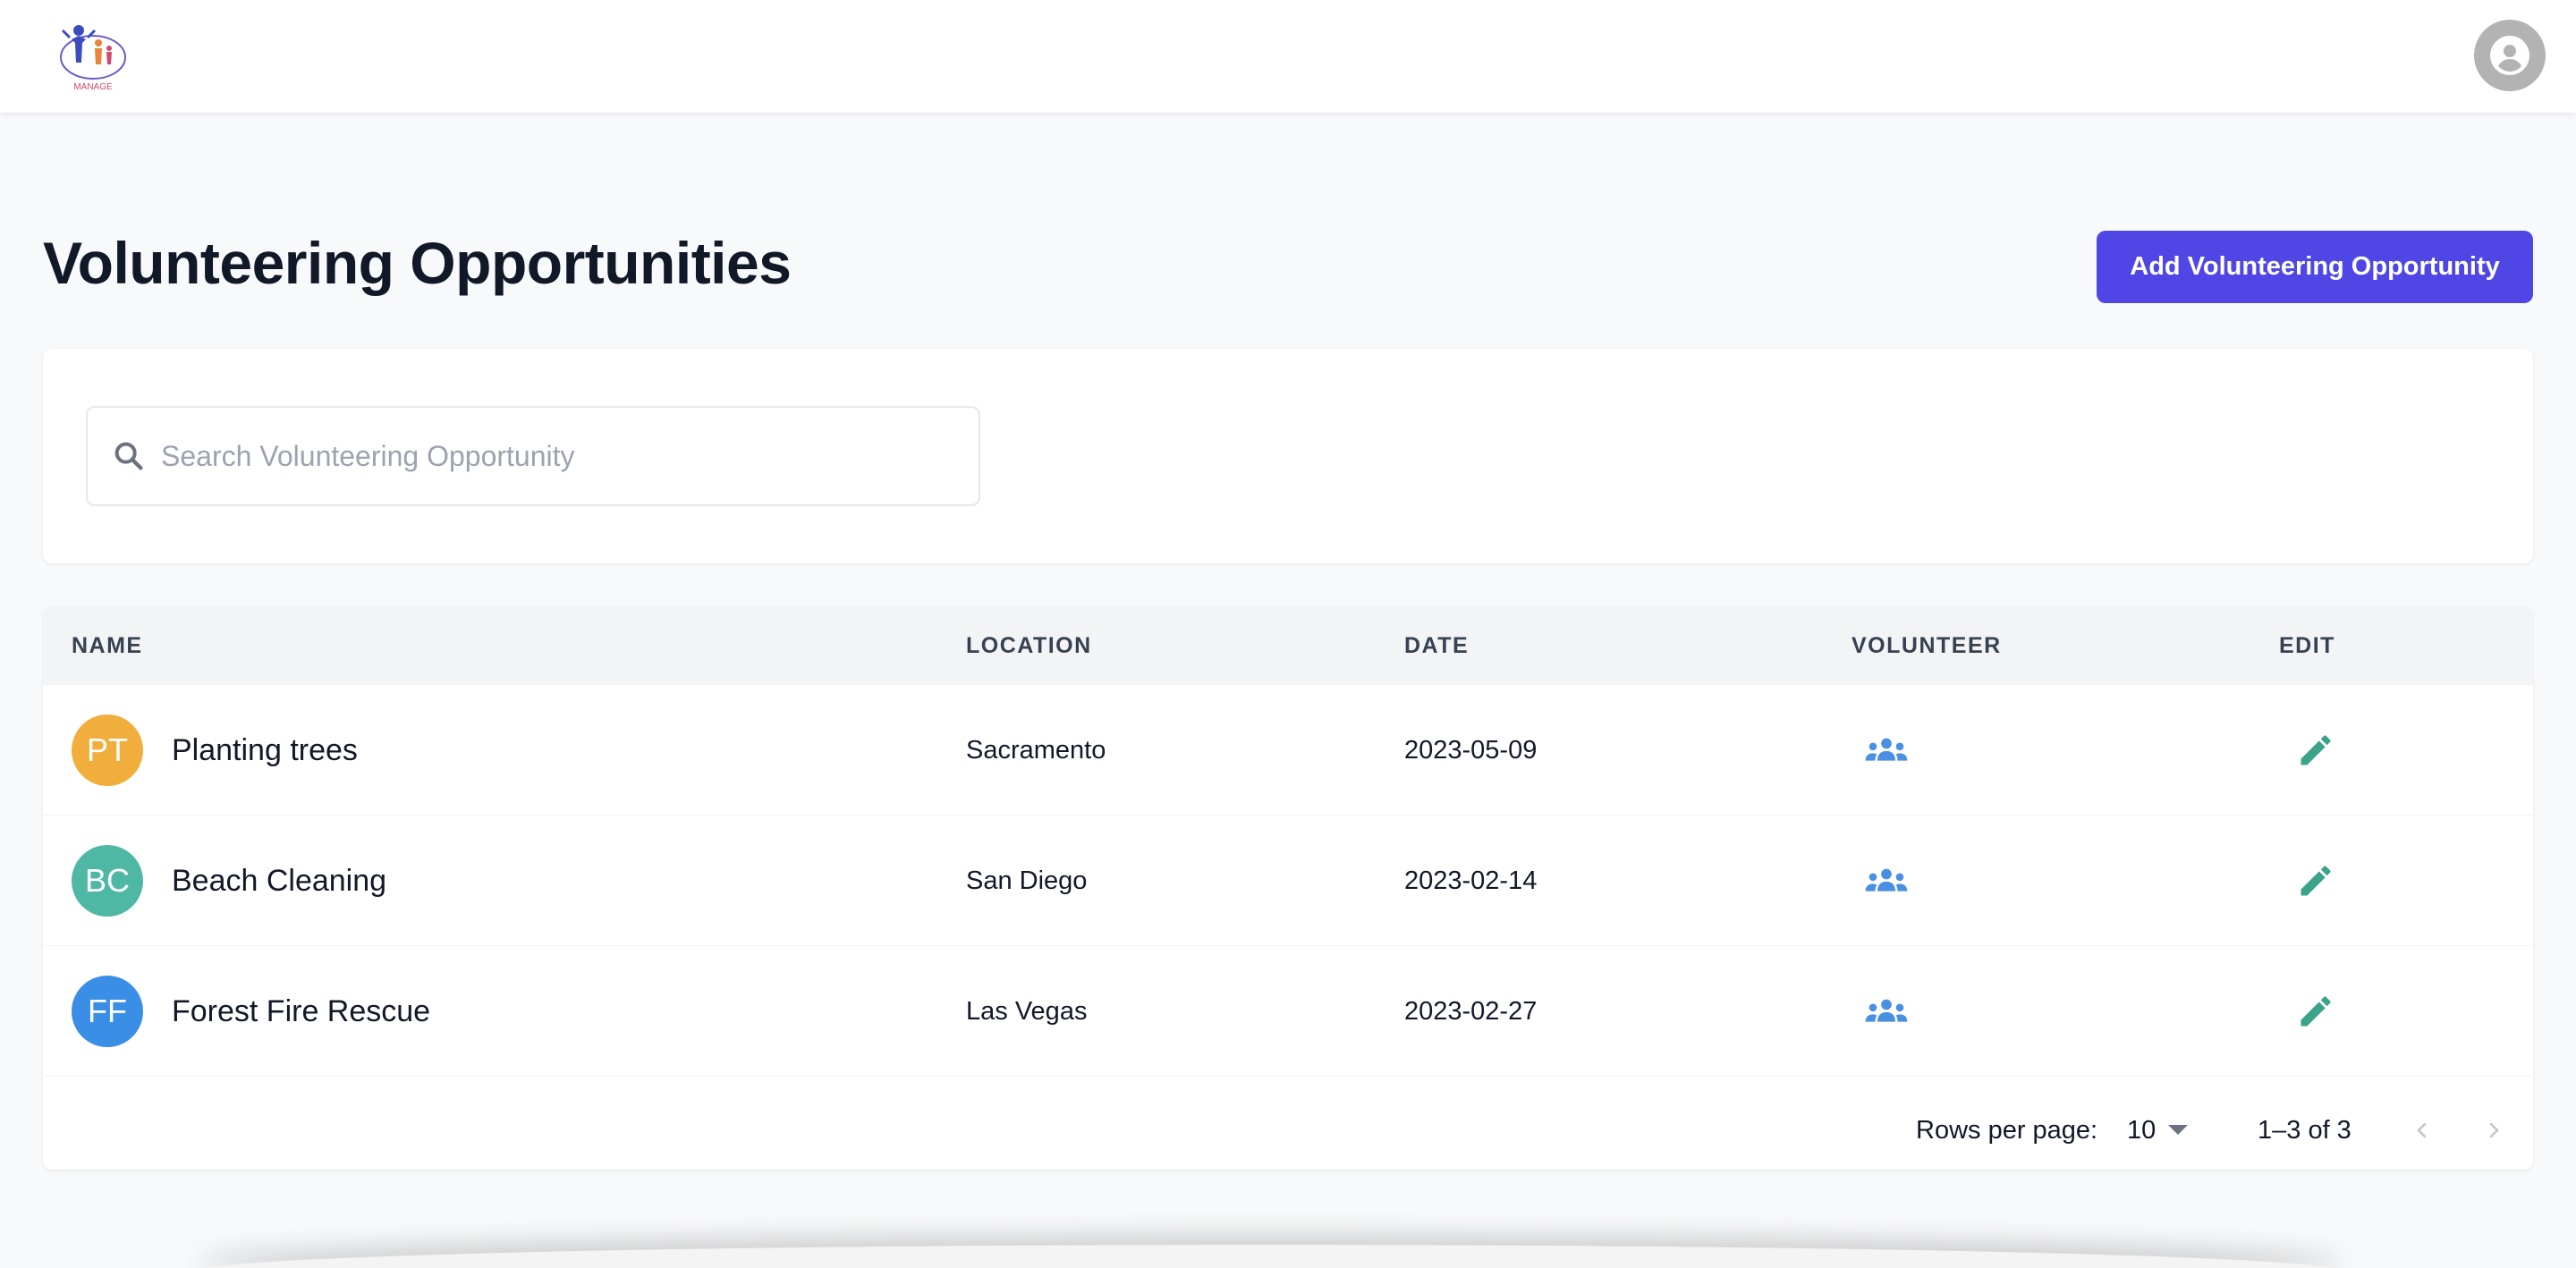  I want to click on add-volunteering-opportunity-button: Add Volunteering Opportunity, so click(2315, 267).